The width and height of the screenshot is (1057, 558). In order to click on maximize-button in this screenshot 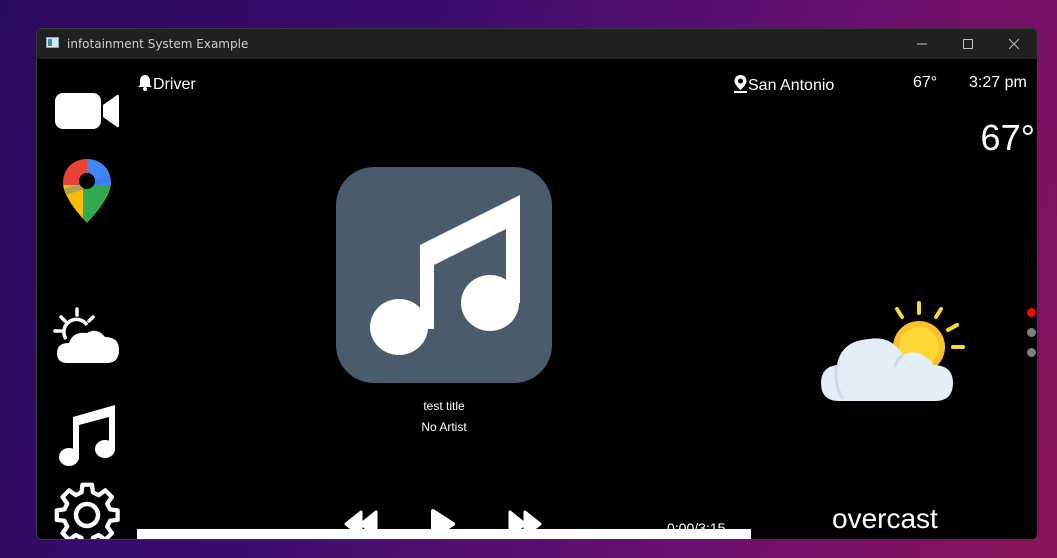, I will do `click(968, 44)`.